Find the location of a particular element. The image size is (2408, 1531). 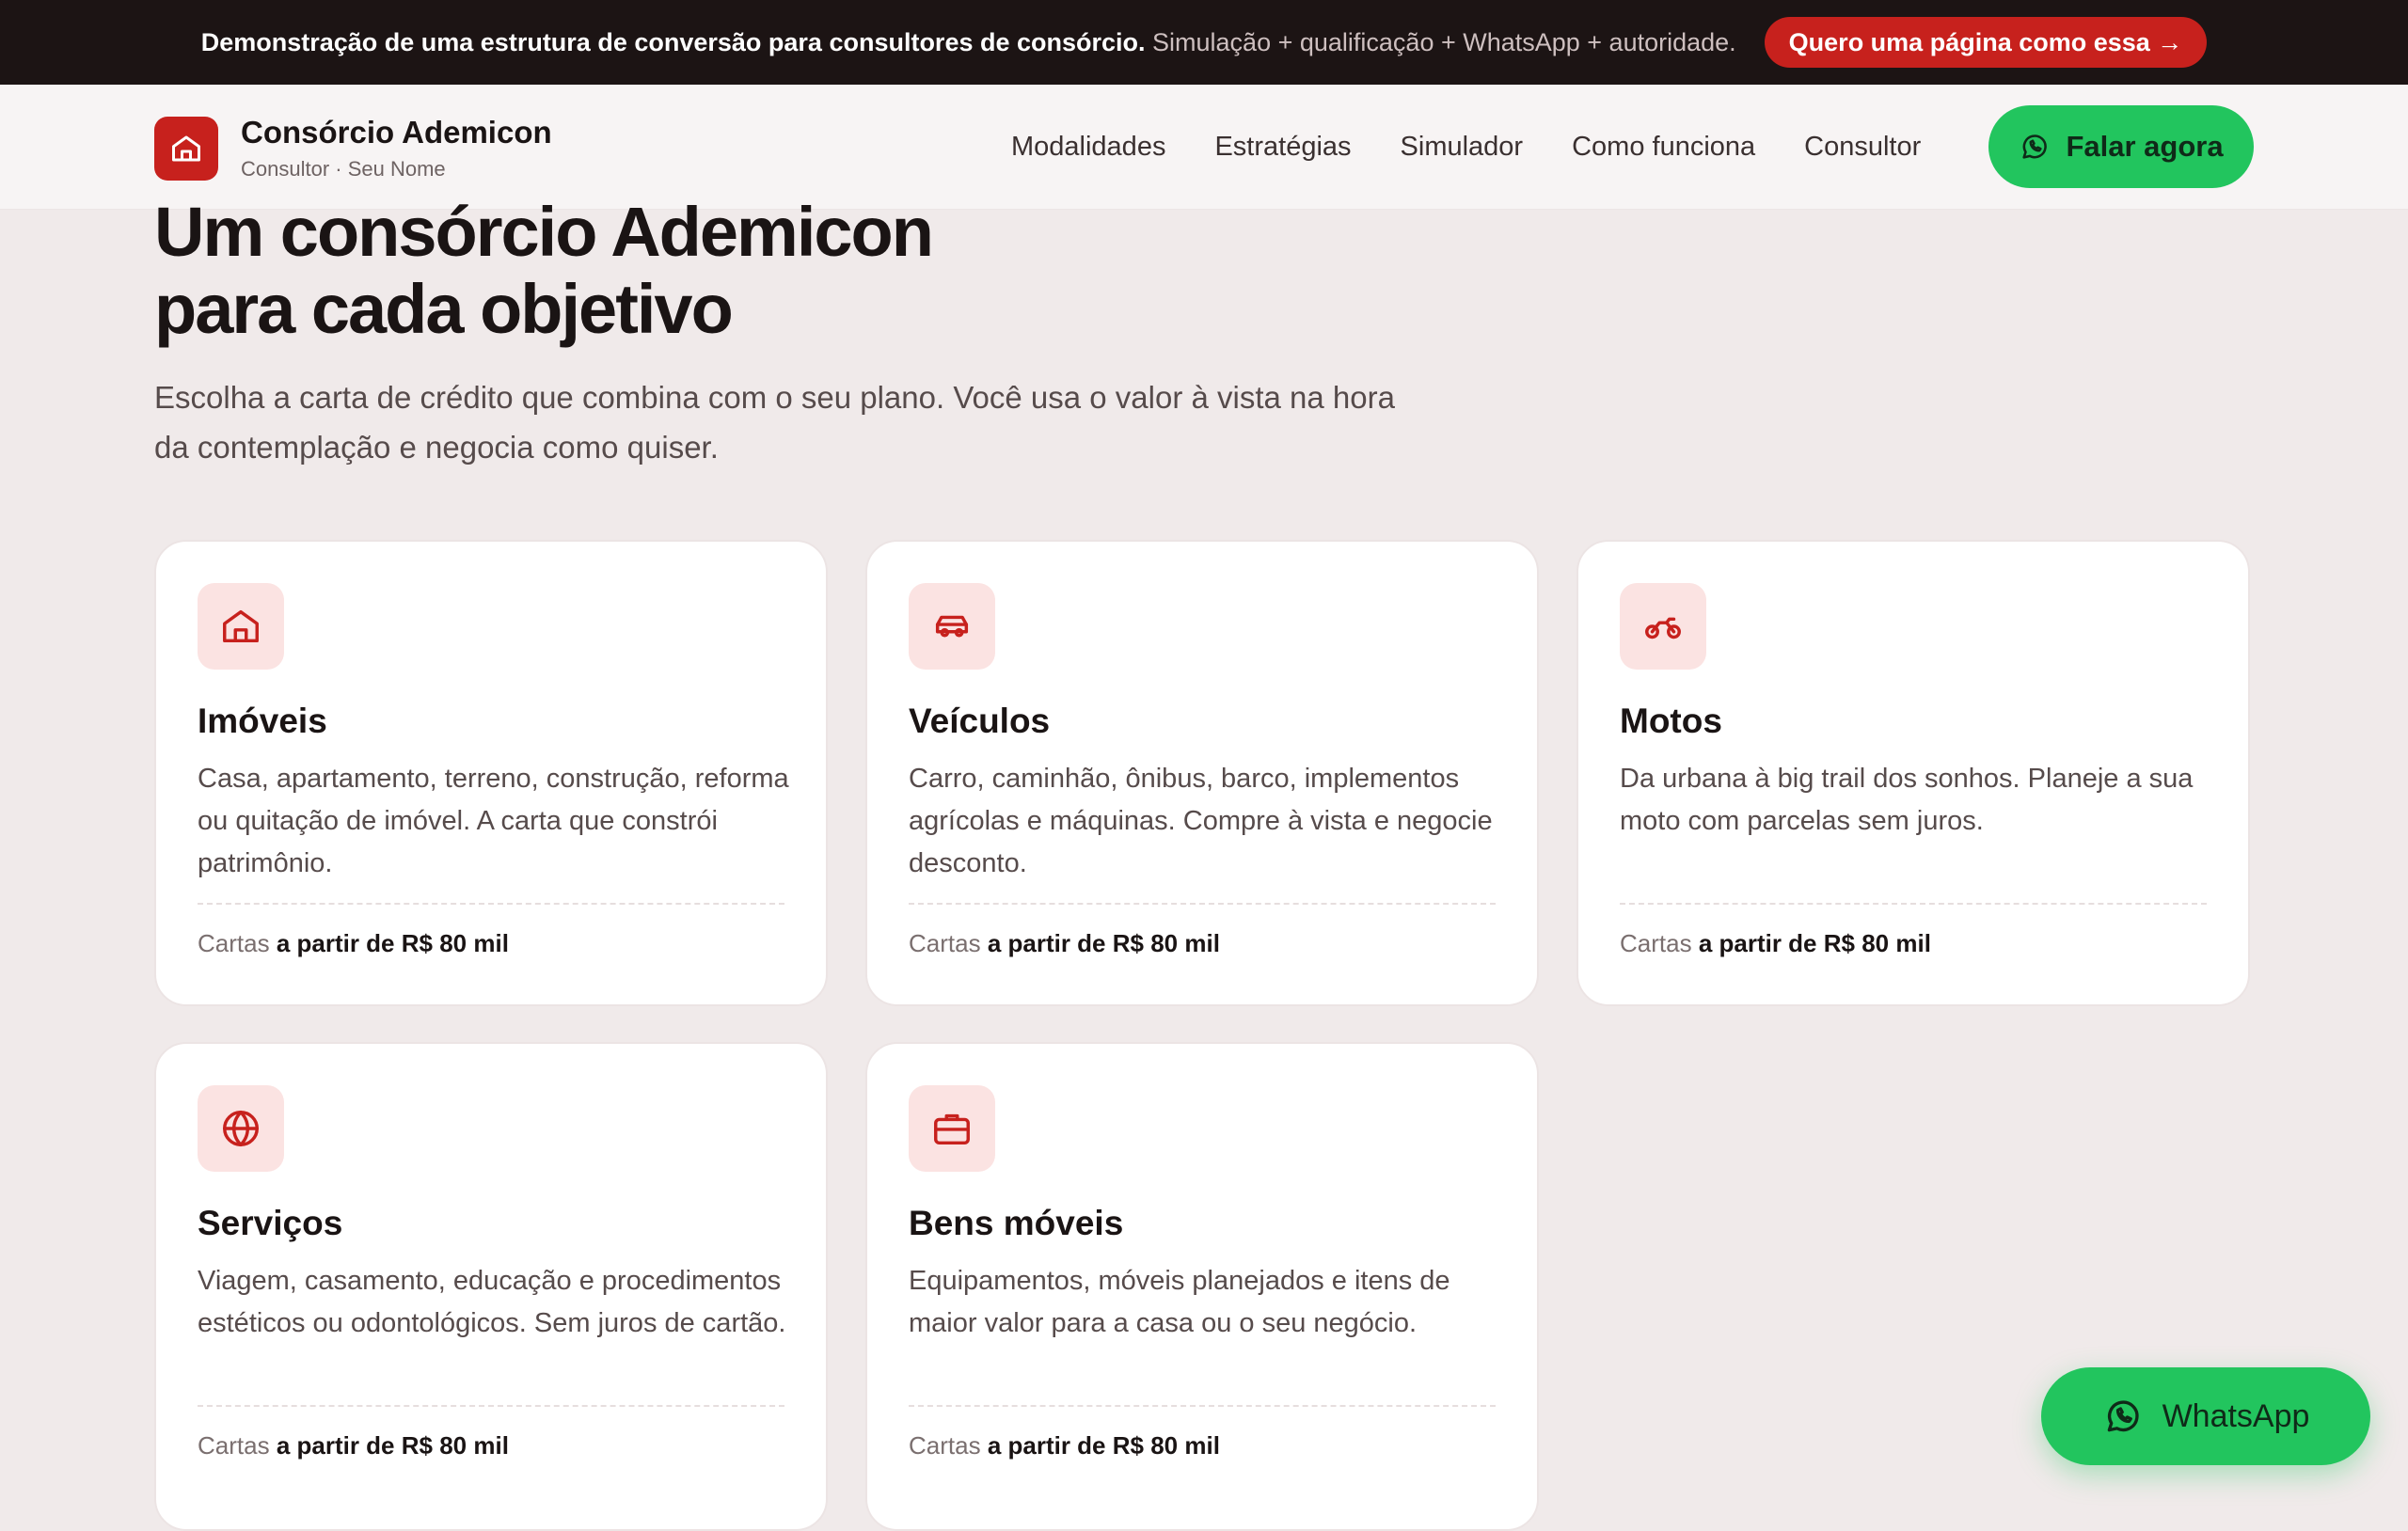

nav-item-como-funciona: Como funciona is located at coordinates (1664, 147).